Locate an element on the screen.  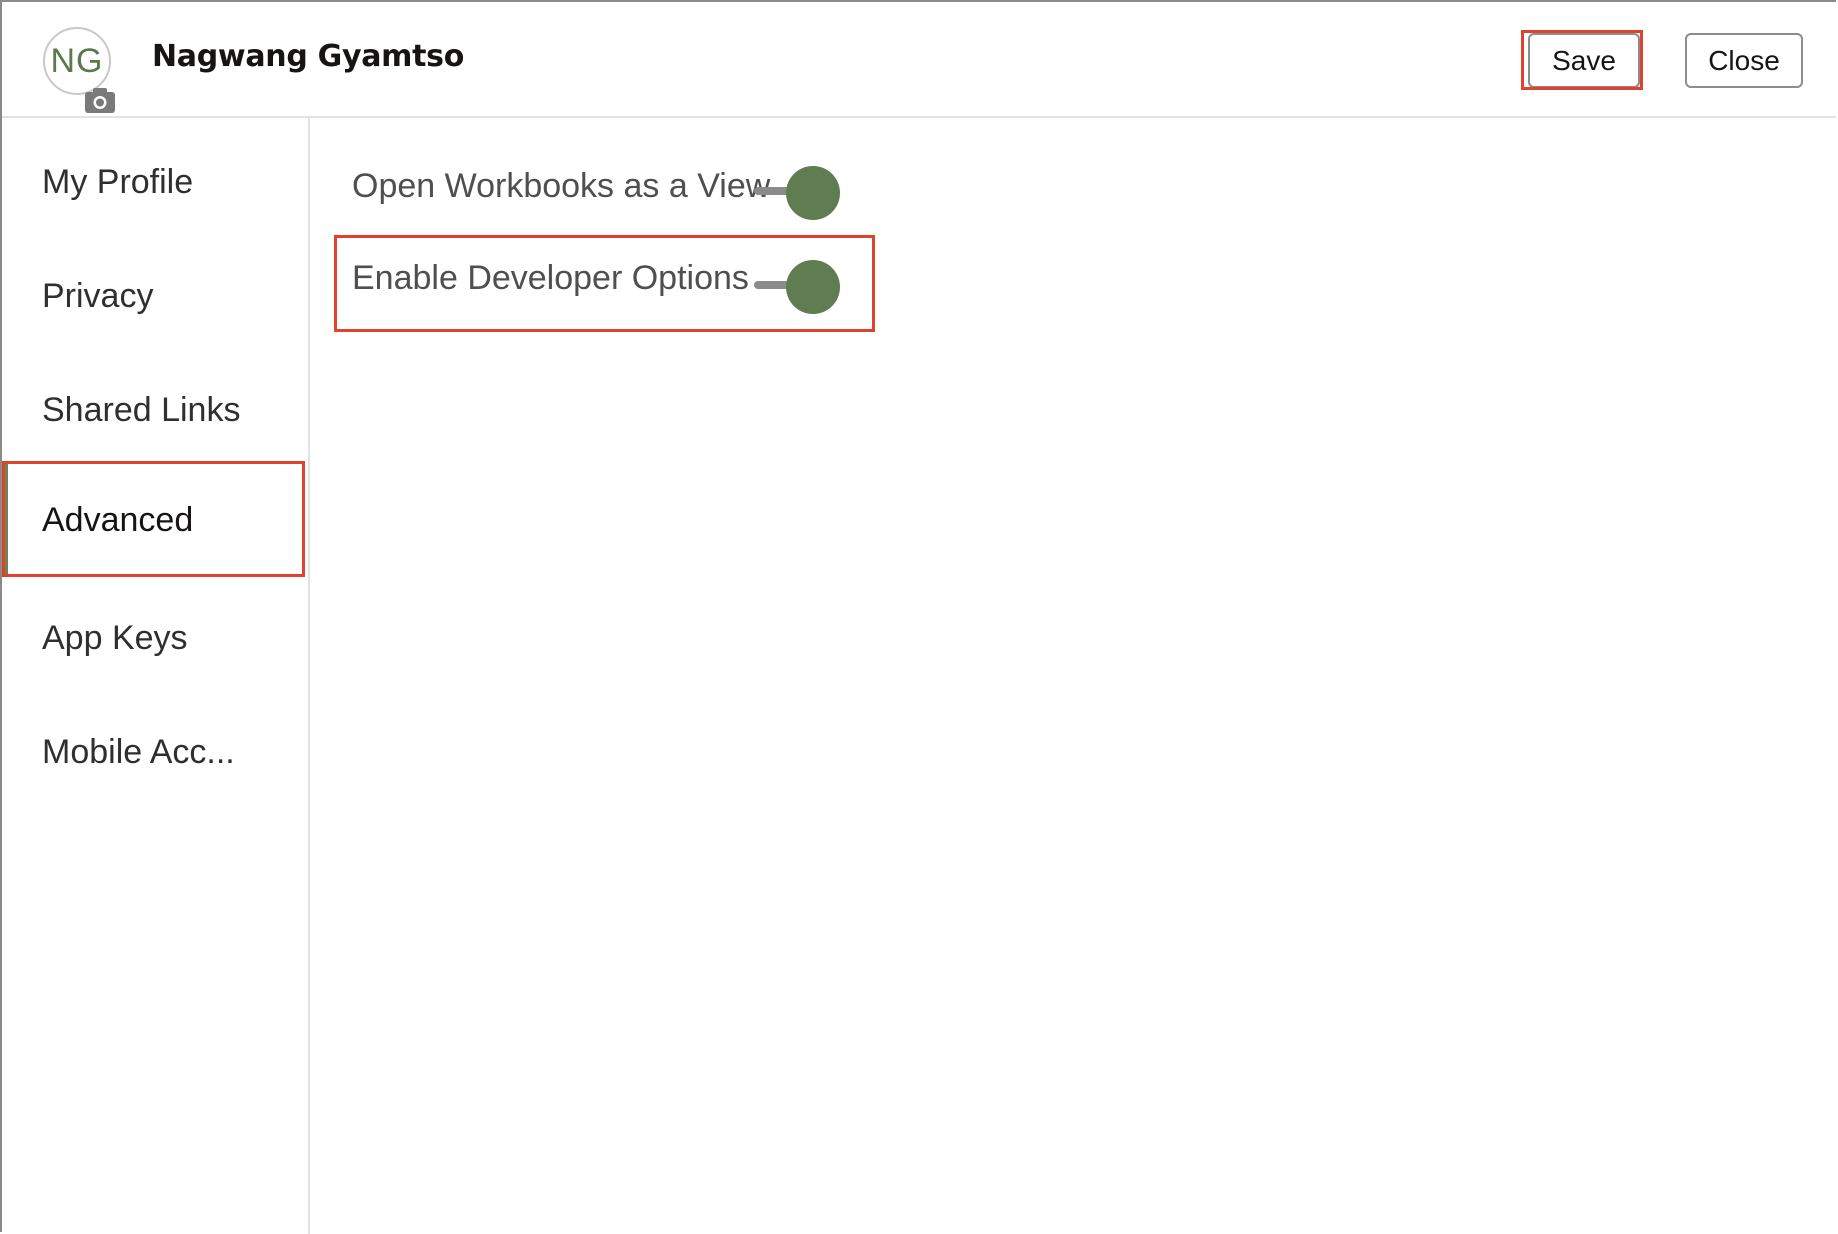
sidebar-item-label: App Keys is located at coordinates (115, 637).